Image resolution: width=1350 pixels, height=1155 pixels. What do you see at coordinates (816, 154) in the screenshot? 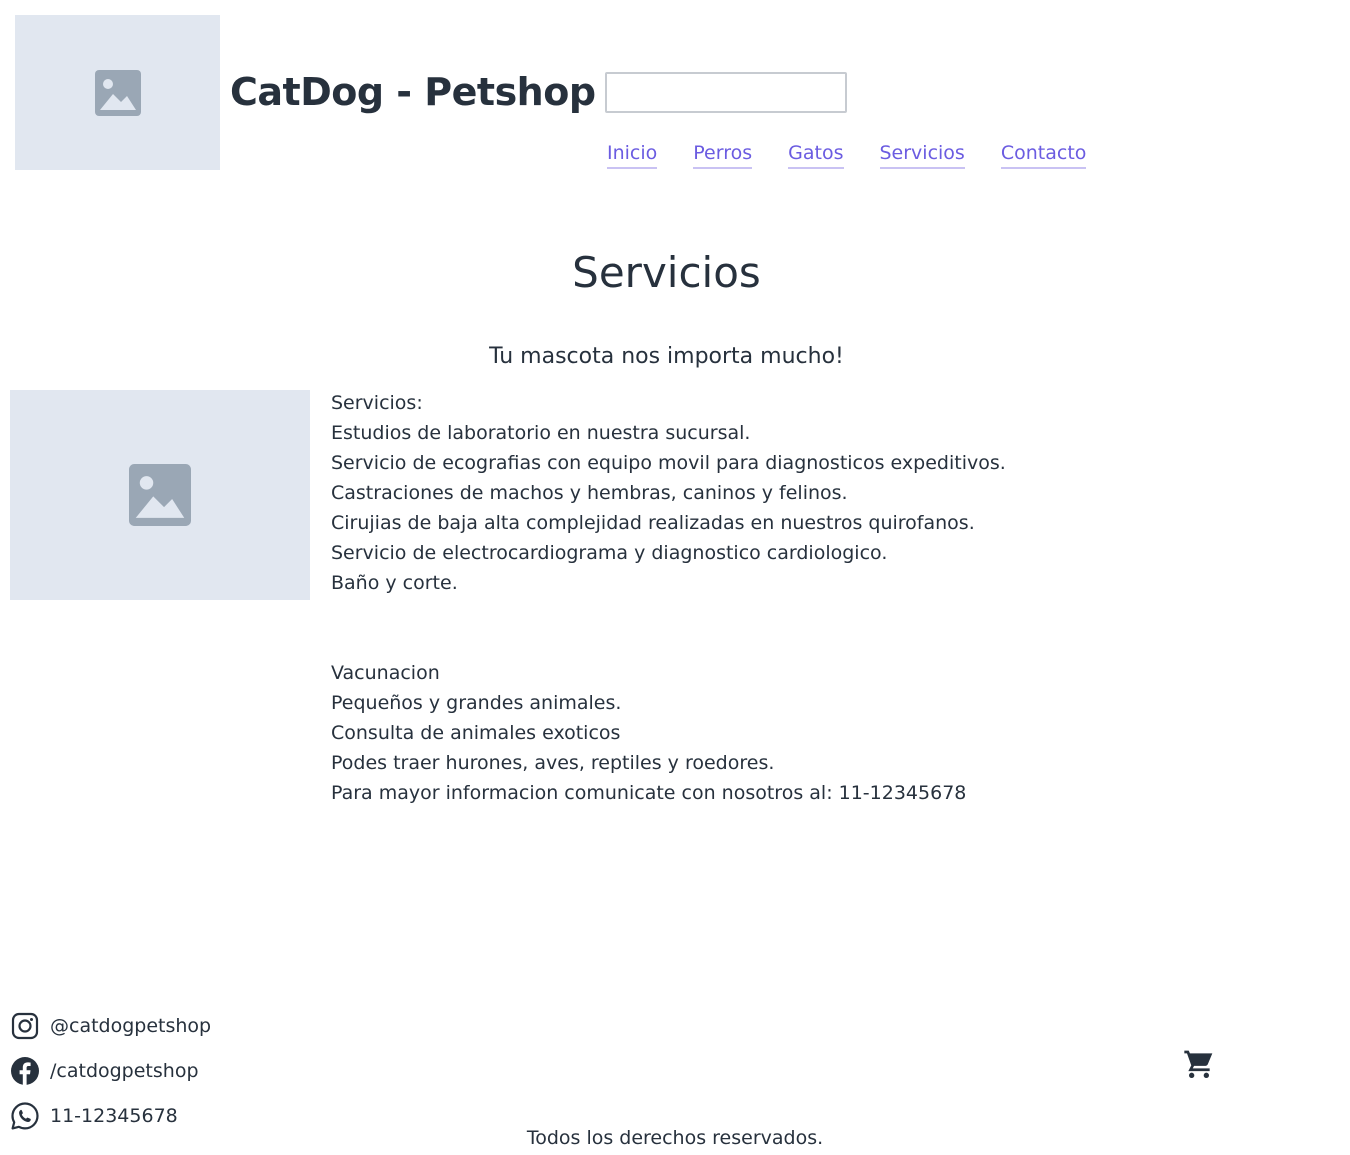
I see `nav-link-gatos: Gatos` at bounding box center [816, 154].